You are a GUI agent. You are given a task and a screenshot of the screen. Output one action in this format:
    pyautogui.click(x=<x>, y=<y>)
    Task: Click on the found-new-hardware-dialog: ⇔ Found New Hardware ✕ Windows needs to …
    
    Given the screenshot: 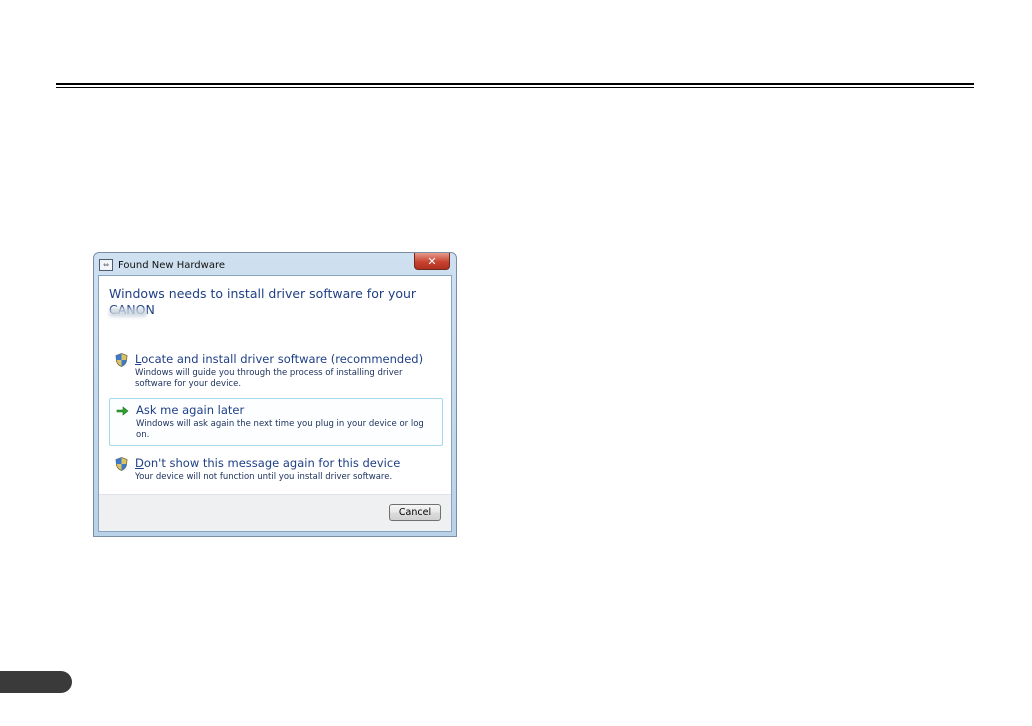 What is the action you would take?
    pyautogui.click(x=275, y=394)
    